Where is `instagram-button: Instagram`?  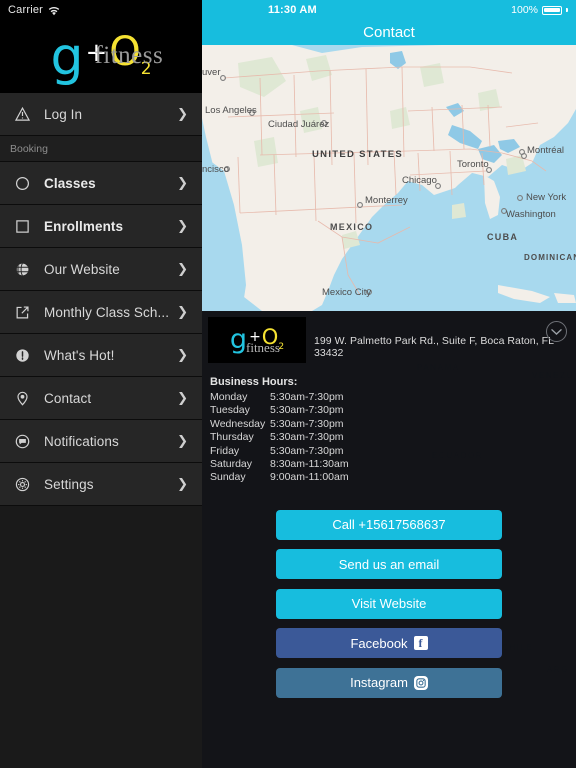
instagram-button: Instagram is located at coordinates (389, 682).